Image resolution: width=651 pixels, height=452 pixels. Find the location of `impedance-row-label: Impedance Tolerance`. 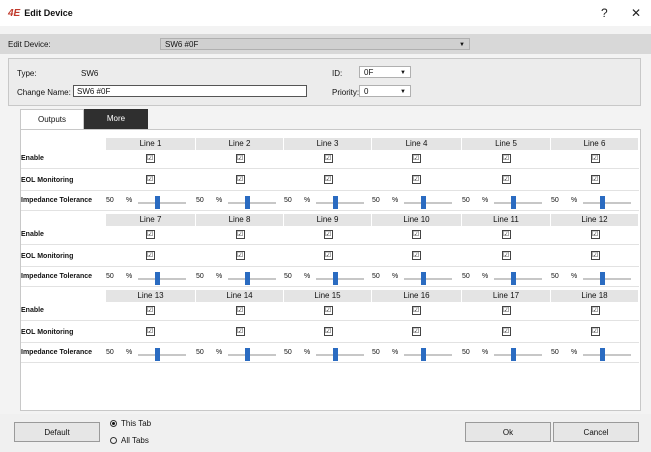

impedance-row-label: Impedance Tolerance is located at coordinates (57, 276).